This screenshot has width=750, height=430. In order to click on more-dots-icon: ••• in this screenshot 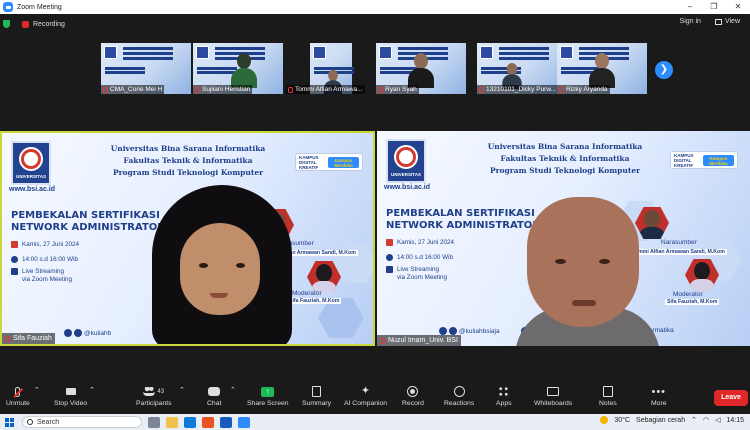, I will do `click(659, 391)`.